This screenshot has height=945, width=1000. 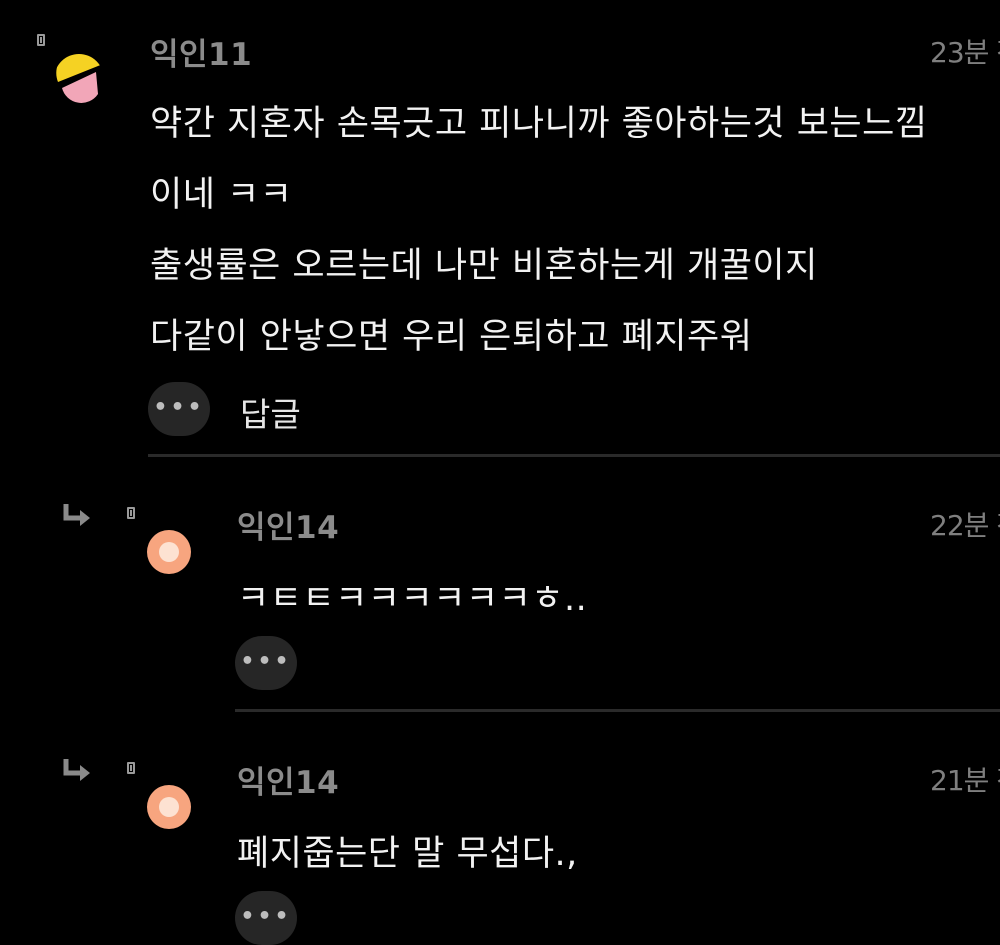 I want to click on avatar-image, so click(x=79, y=79).